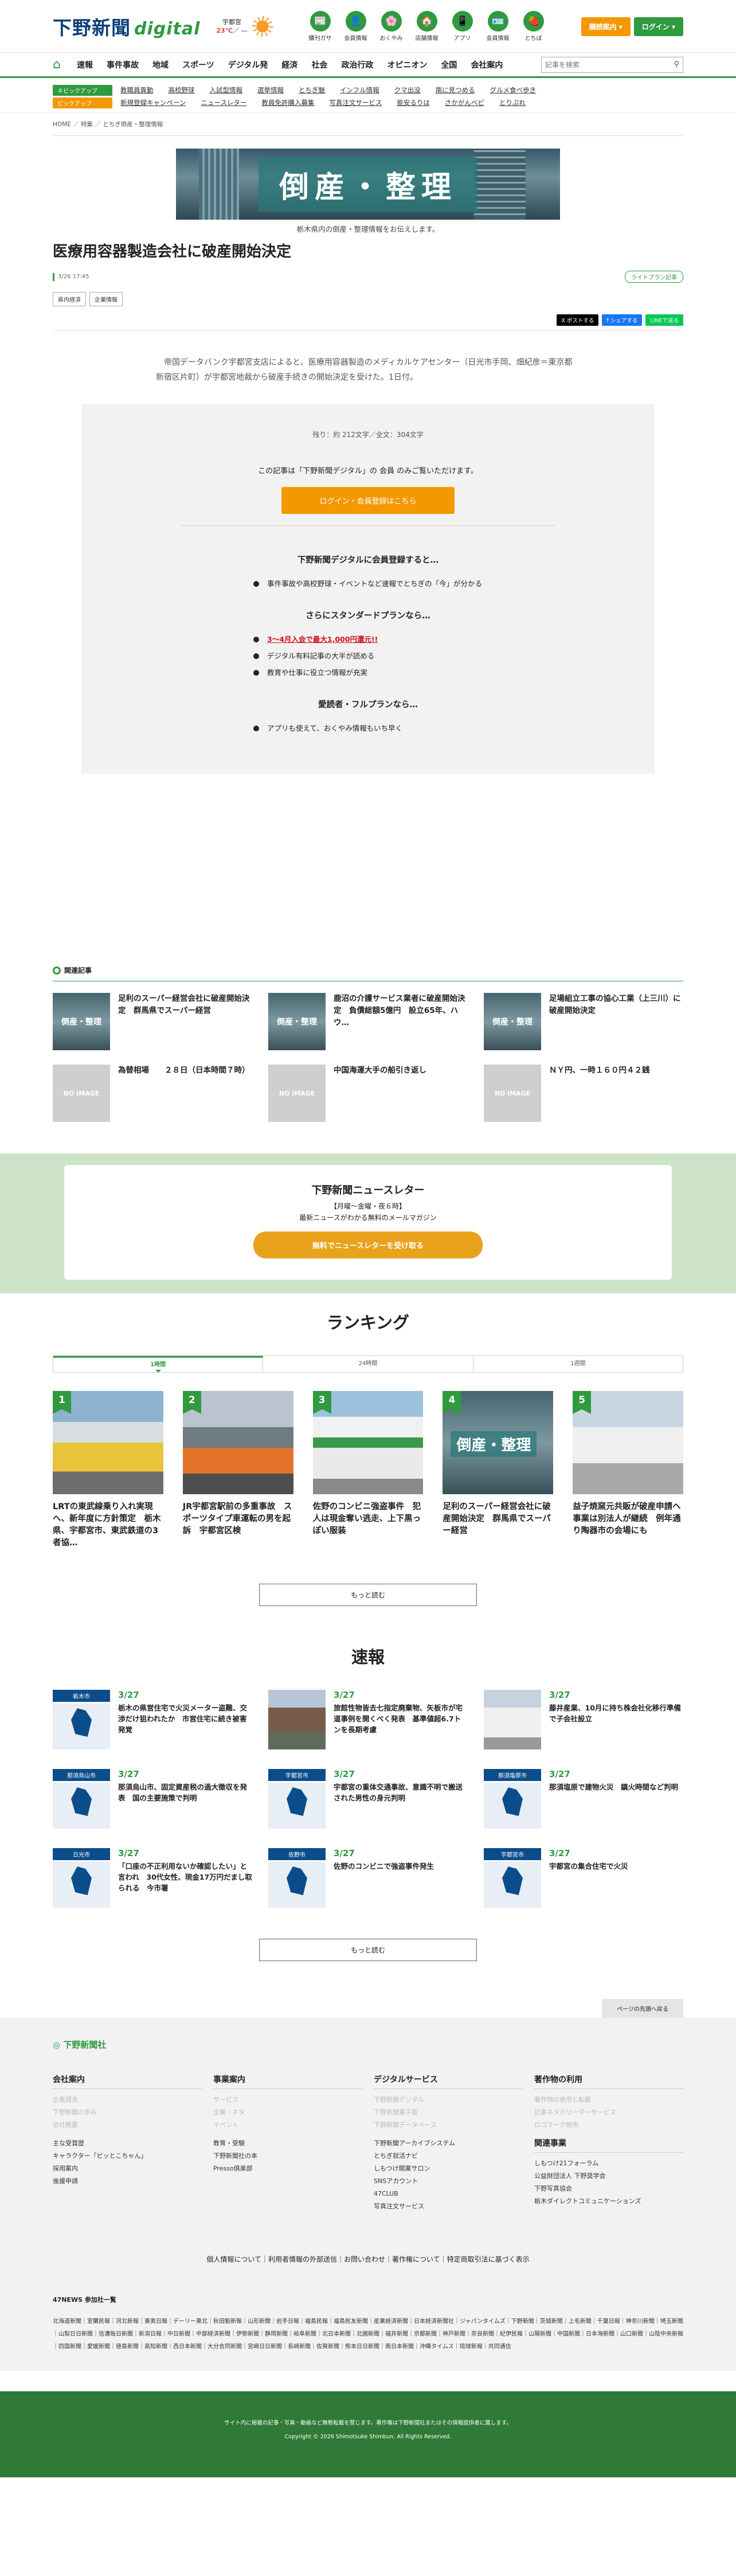  Describe the element at coordinates (312, 90) in the screenshot. I see `subnav-link: とちぎ魅` at that location.